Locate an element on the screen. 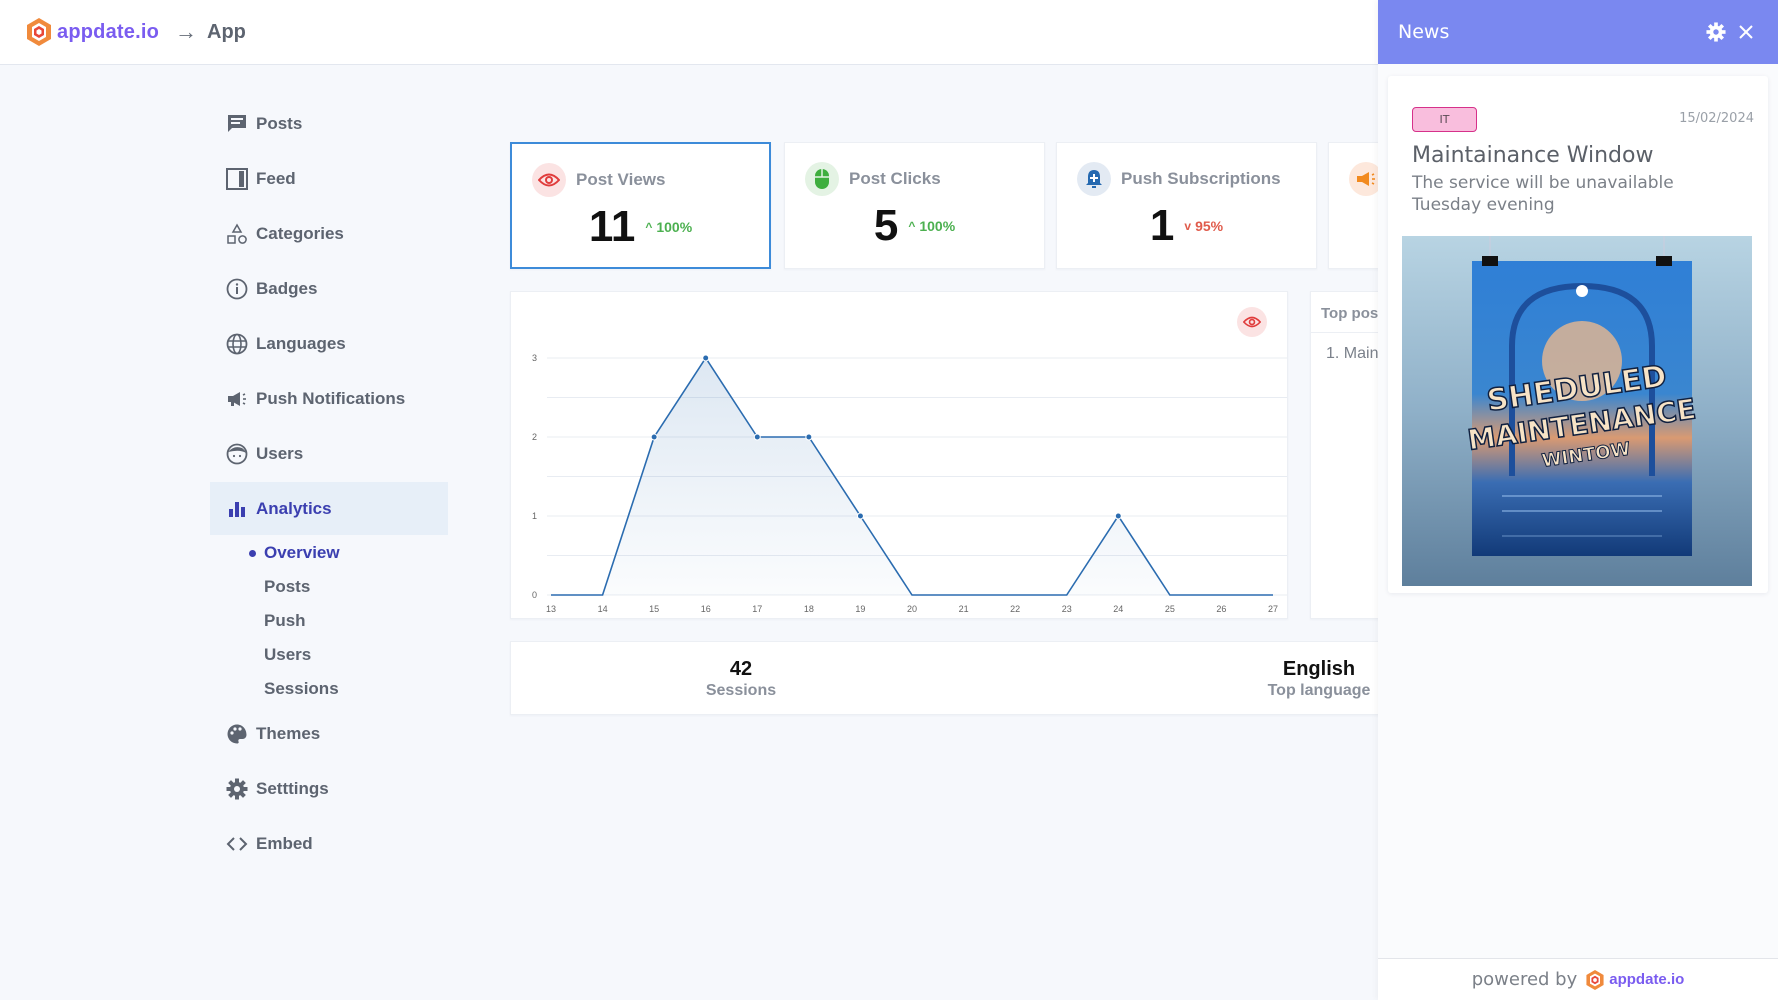 The image size is (1778, 1000). summary-bar: 42 Sessions English Top language is located at coordinates (960, 678).